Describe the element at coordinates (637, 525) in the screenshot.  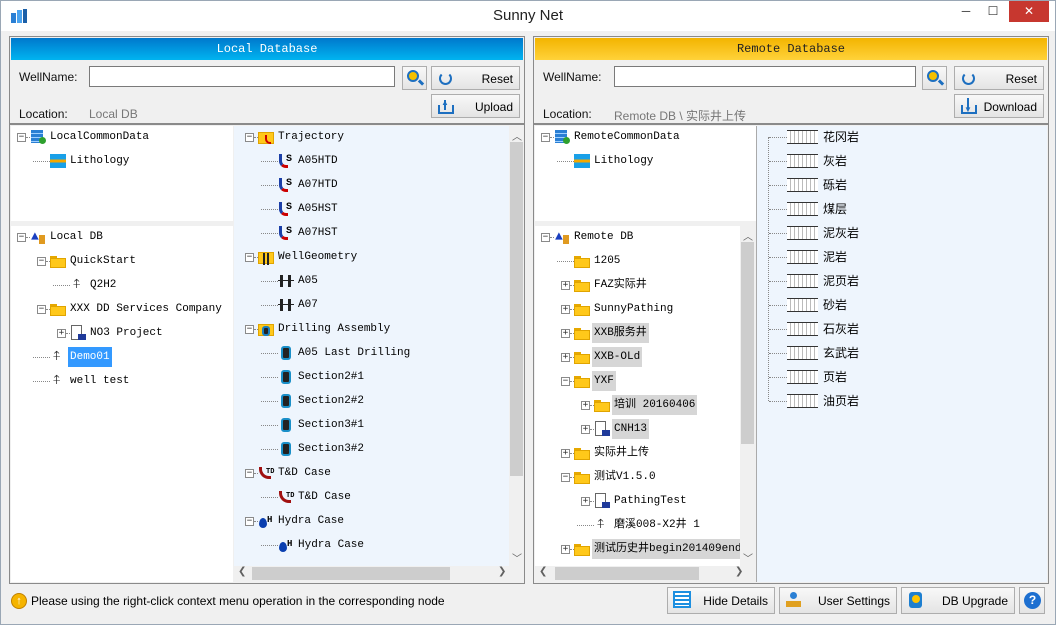
I see `tree-node: ⍏ 磨溪008-X2井 1` at that location.